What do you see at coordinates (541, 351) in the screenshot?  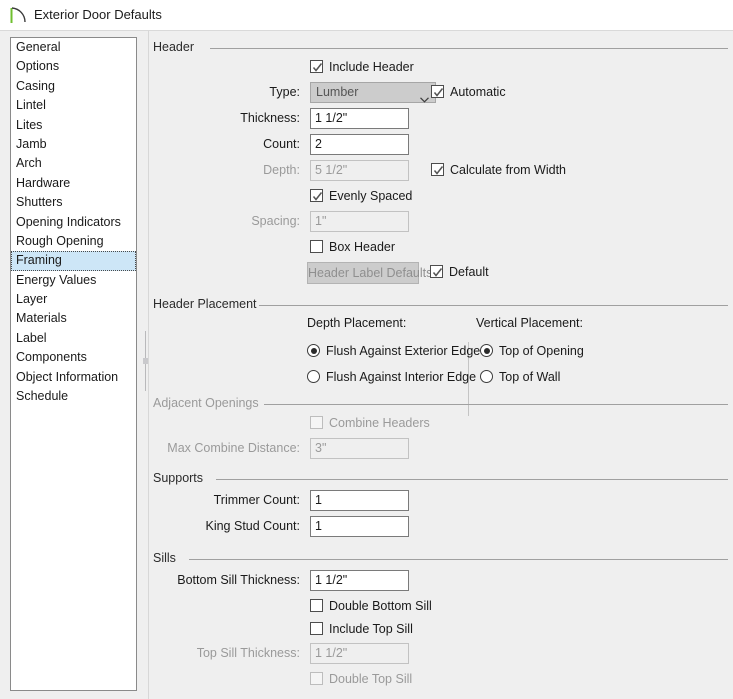 I see `radio-label: Top of Opening` at bounding box center [541, 351].